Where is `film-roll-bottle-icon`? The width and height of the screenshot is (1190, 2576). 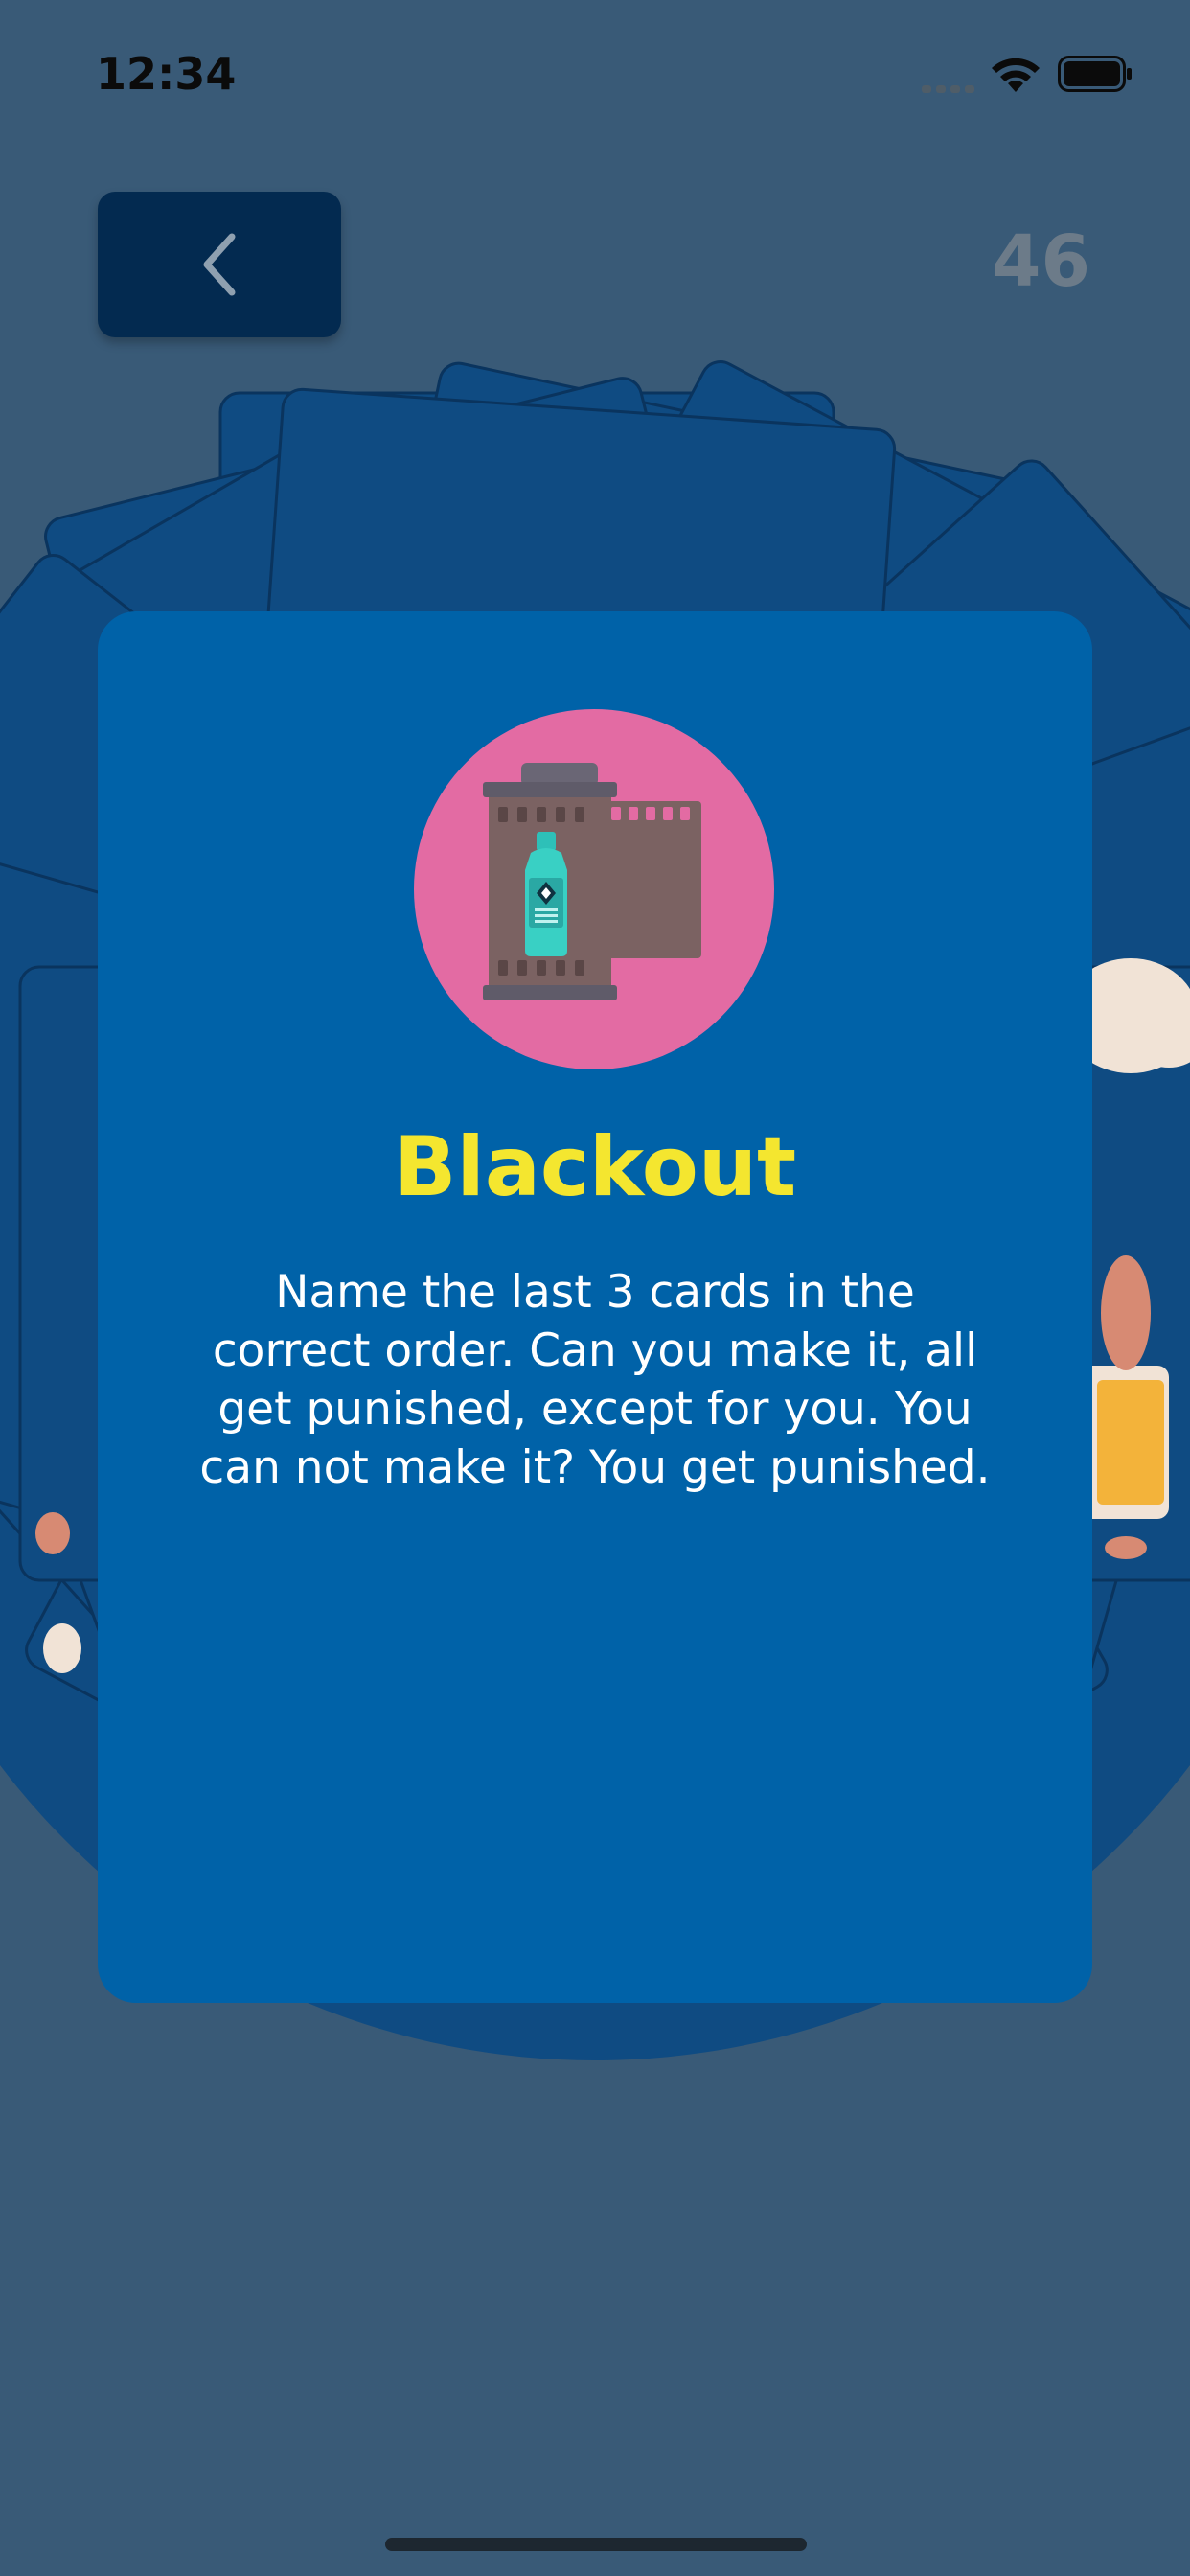
film-roll-bottle-icon is located at coordinates (594, 889).